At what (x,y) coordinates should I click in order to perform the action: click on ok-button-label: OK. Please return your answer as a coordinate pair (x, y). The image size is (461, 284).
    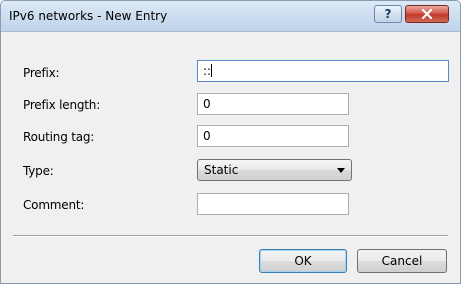
    Looking at the image, I should click on (303, 261).